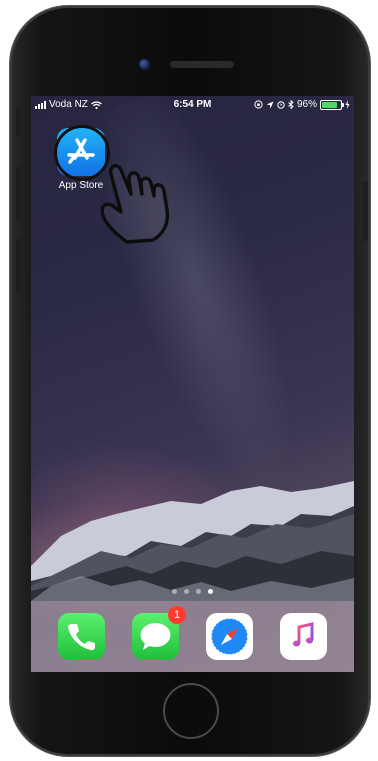 This screenshot has height=761, width=378. I want to click on volume-up-button, so click(18, 193).